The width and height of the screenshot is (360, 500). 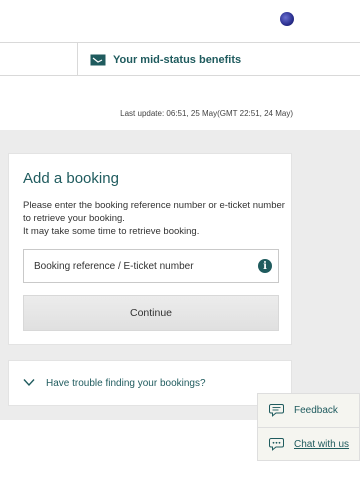 I want to click on chevron-down-icon, so click(x=29, y=383).